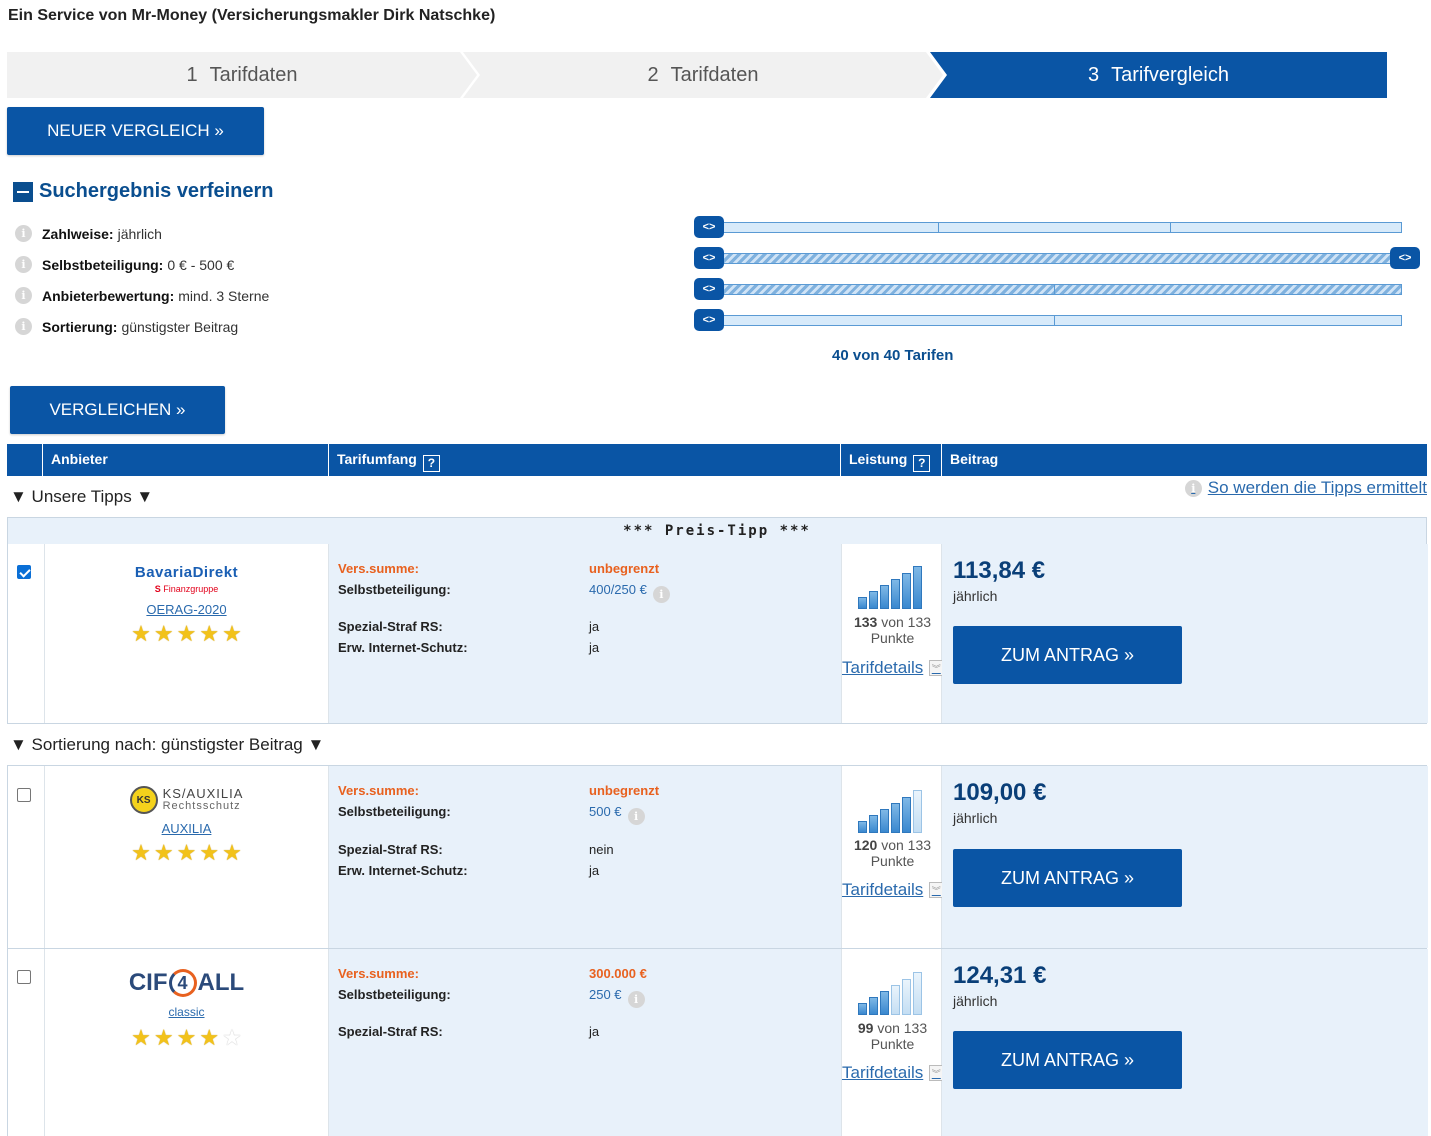 This screenshot has height=1136, width=1431. Describe the element at coordinates (1048, 227) in the screenshot. I see `slider-zahlweise: <>` at that location.